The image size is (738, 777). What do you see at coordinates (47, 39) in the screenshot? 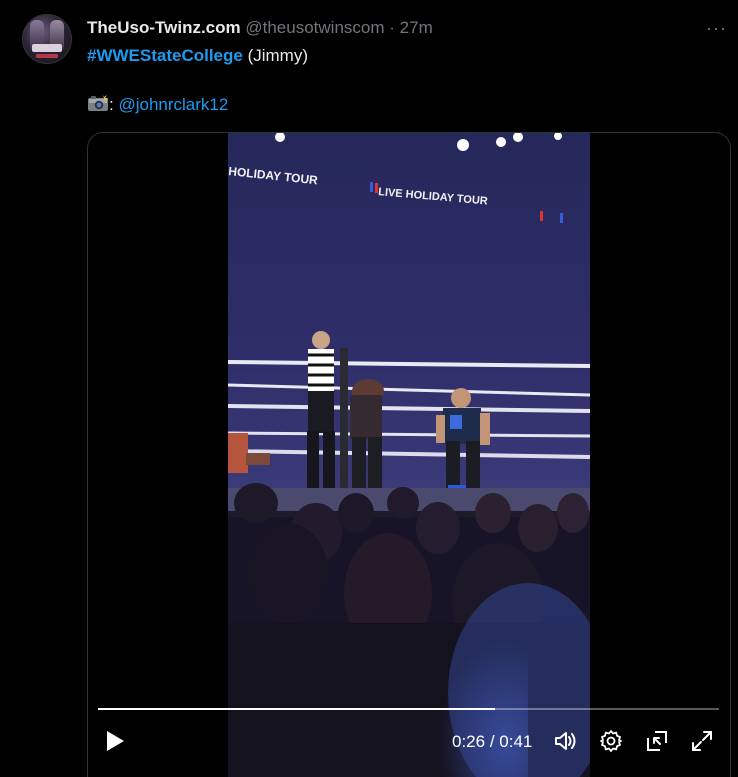
I see `avatar` at bounding box center [47, 39].